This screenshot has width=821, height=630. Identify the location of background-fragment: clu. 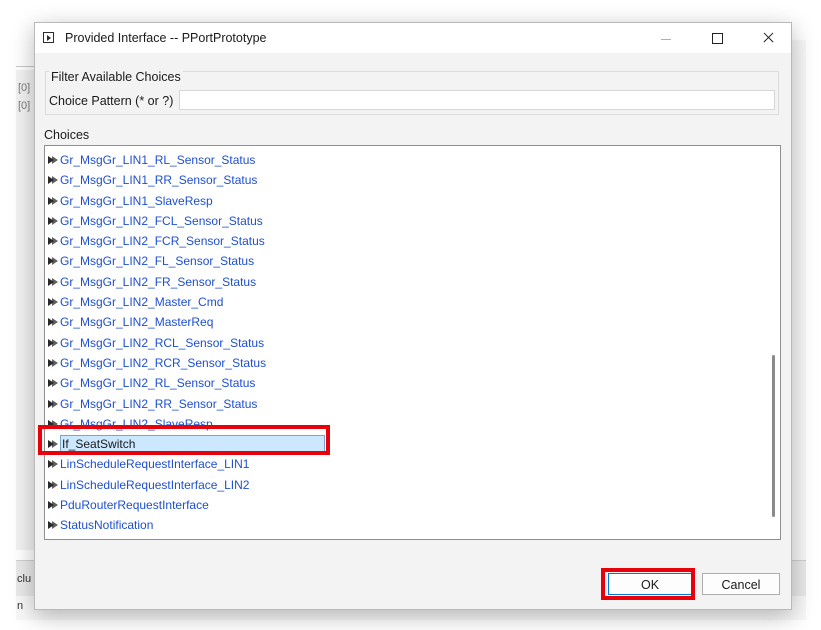
(24, 579).